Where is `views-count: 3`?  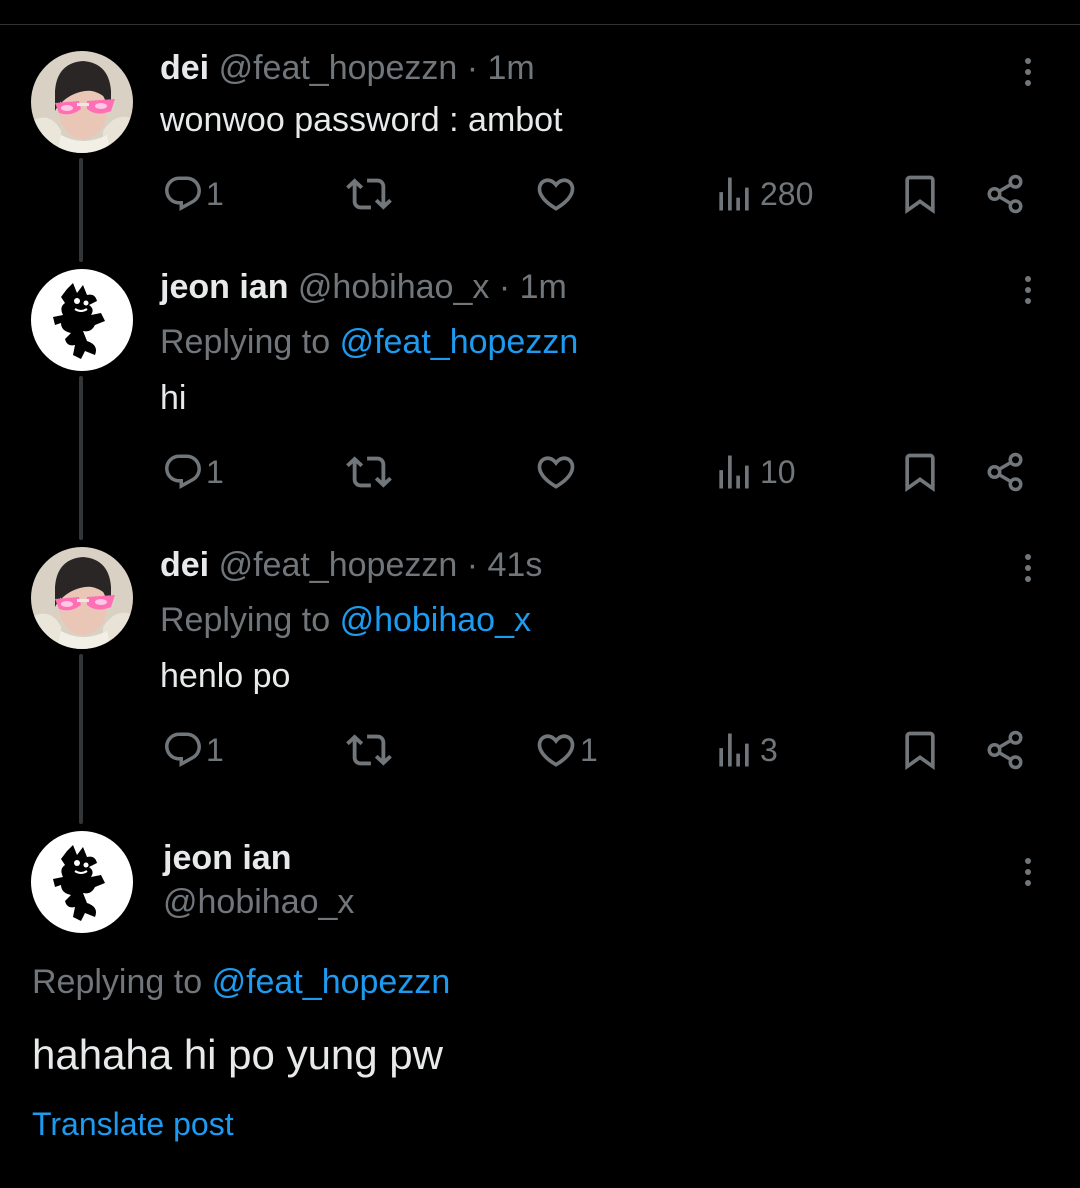 views-count: 3 is located at coordinates (769, 749).